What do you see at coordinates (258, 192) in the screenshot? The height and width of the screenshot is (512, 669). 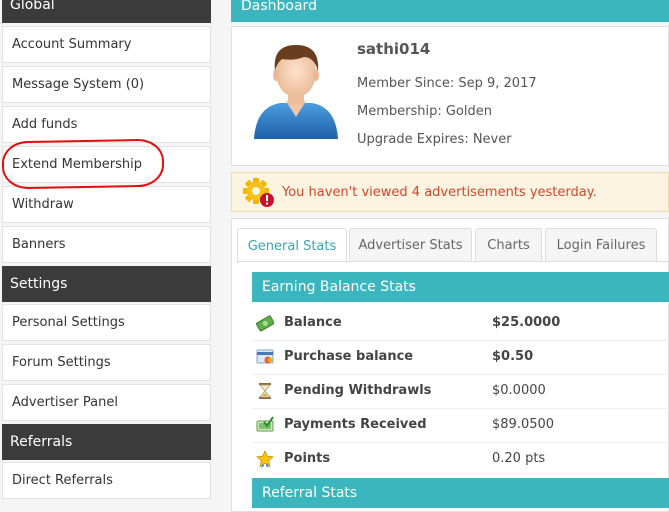 I see `gear-warning-icon` at bounding box center [258, 192].